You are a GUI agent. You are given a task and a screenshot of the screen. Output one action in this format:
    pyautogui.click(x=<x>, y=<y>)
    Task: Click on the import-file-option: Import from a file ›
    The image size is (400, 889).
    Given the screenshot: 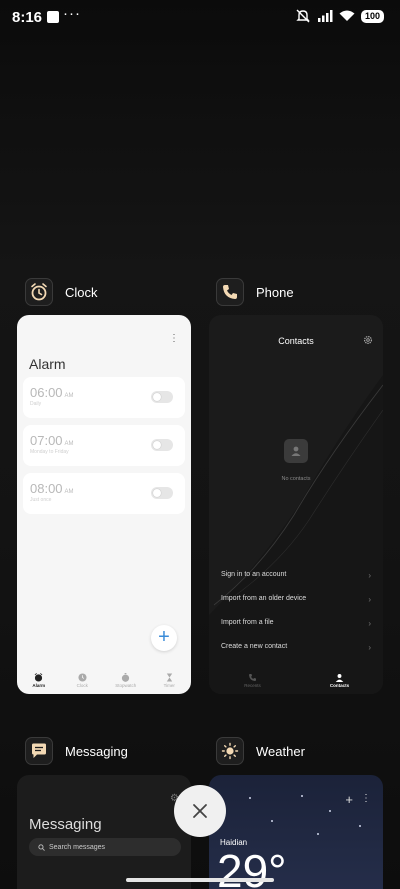 What is the action you would take?
    pyautogui.click(x=296, y=623)
    